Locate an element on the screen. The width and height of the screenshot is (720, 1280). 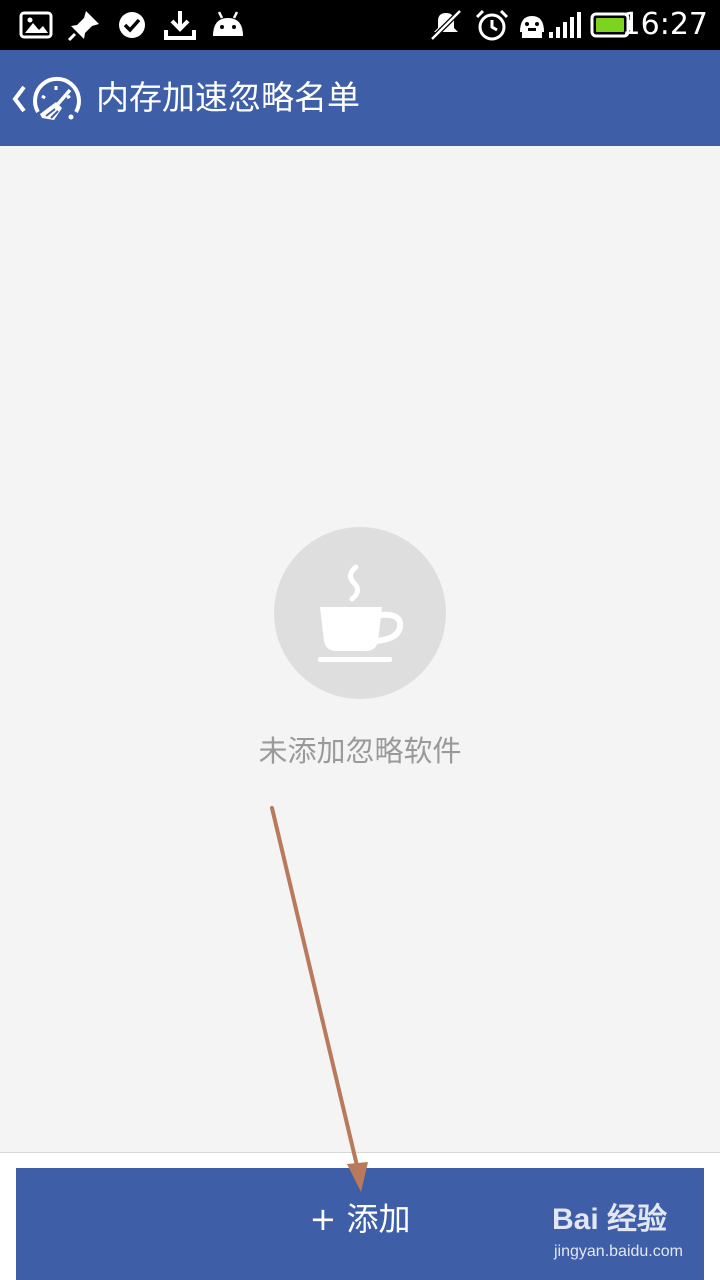
watermark-url: jingyan.baidu.com is located at coordinates (618, 1251).